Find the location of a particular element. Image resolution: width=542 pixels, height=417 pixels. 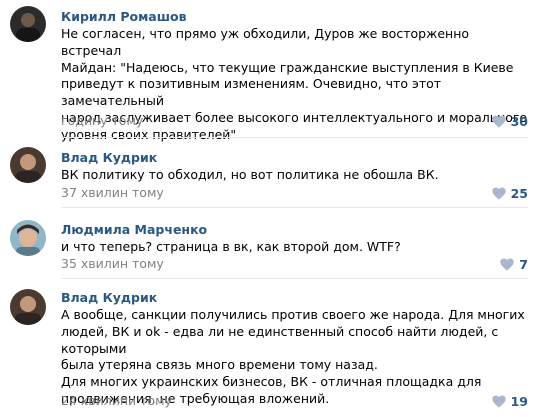

like-button: 7 is located at coordinates (514, 264).